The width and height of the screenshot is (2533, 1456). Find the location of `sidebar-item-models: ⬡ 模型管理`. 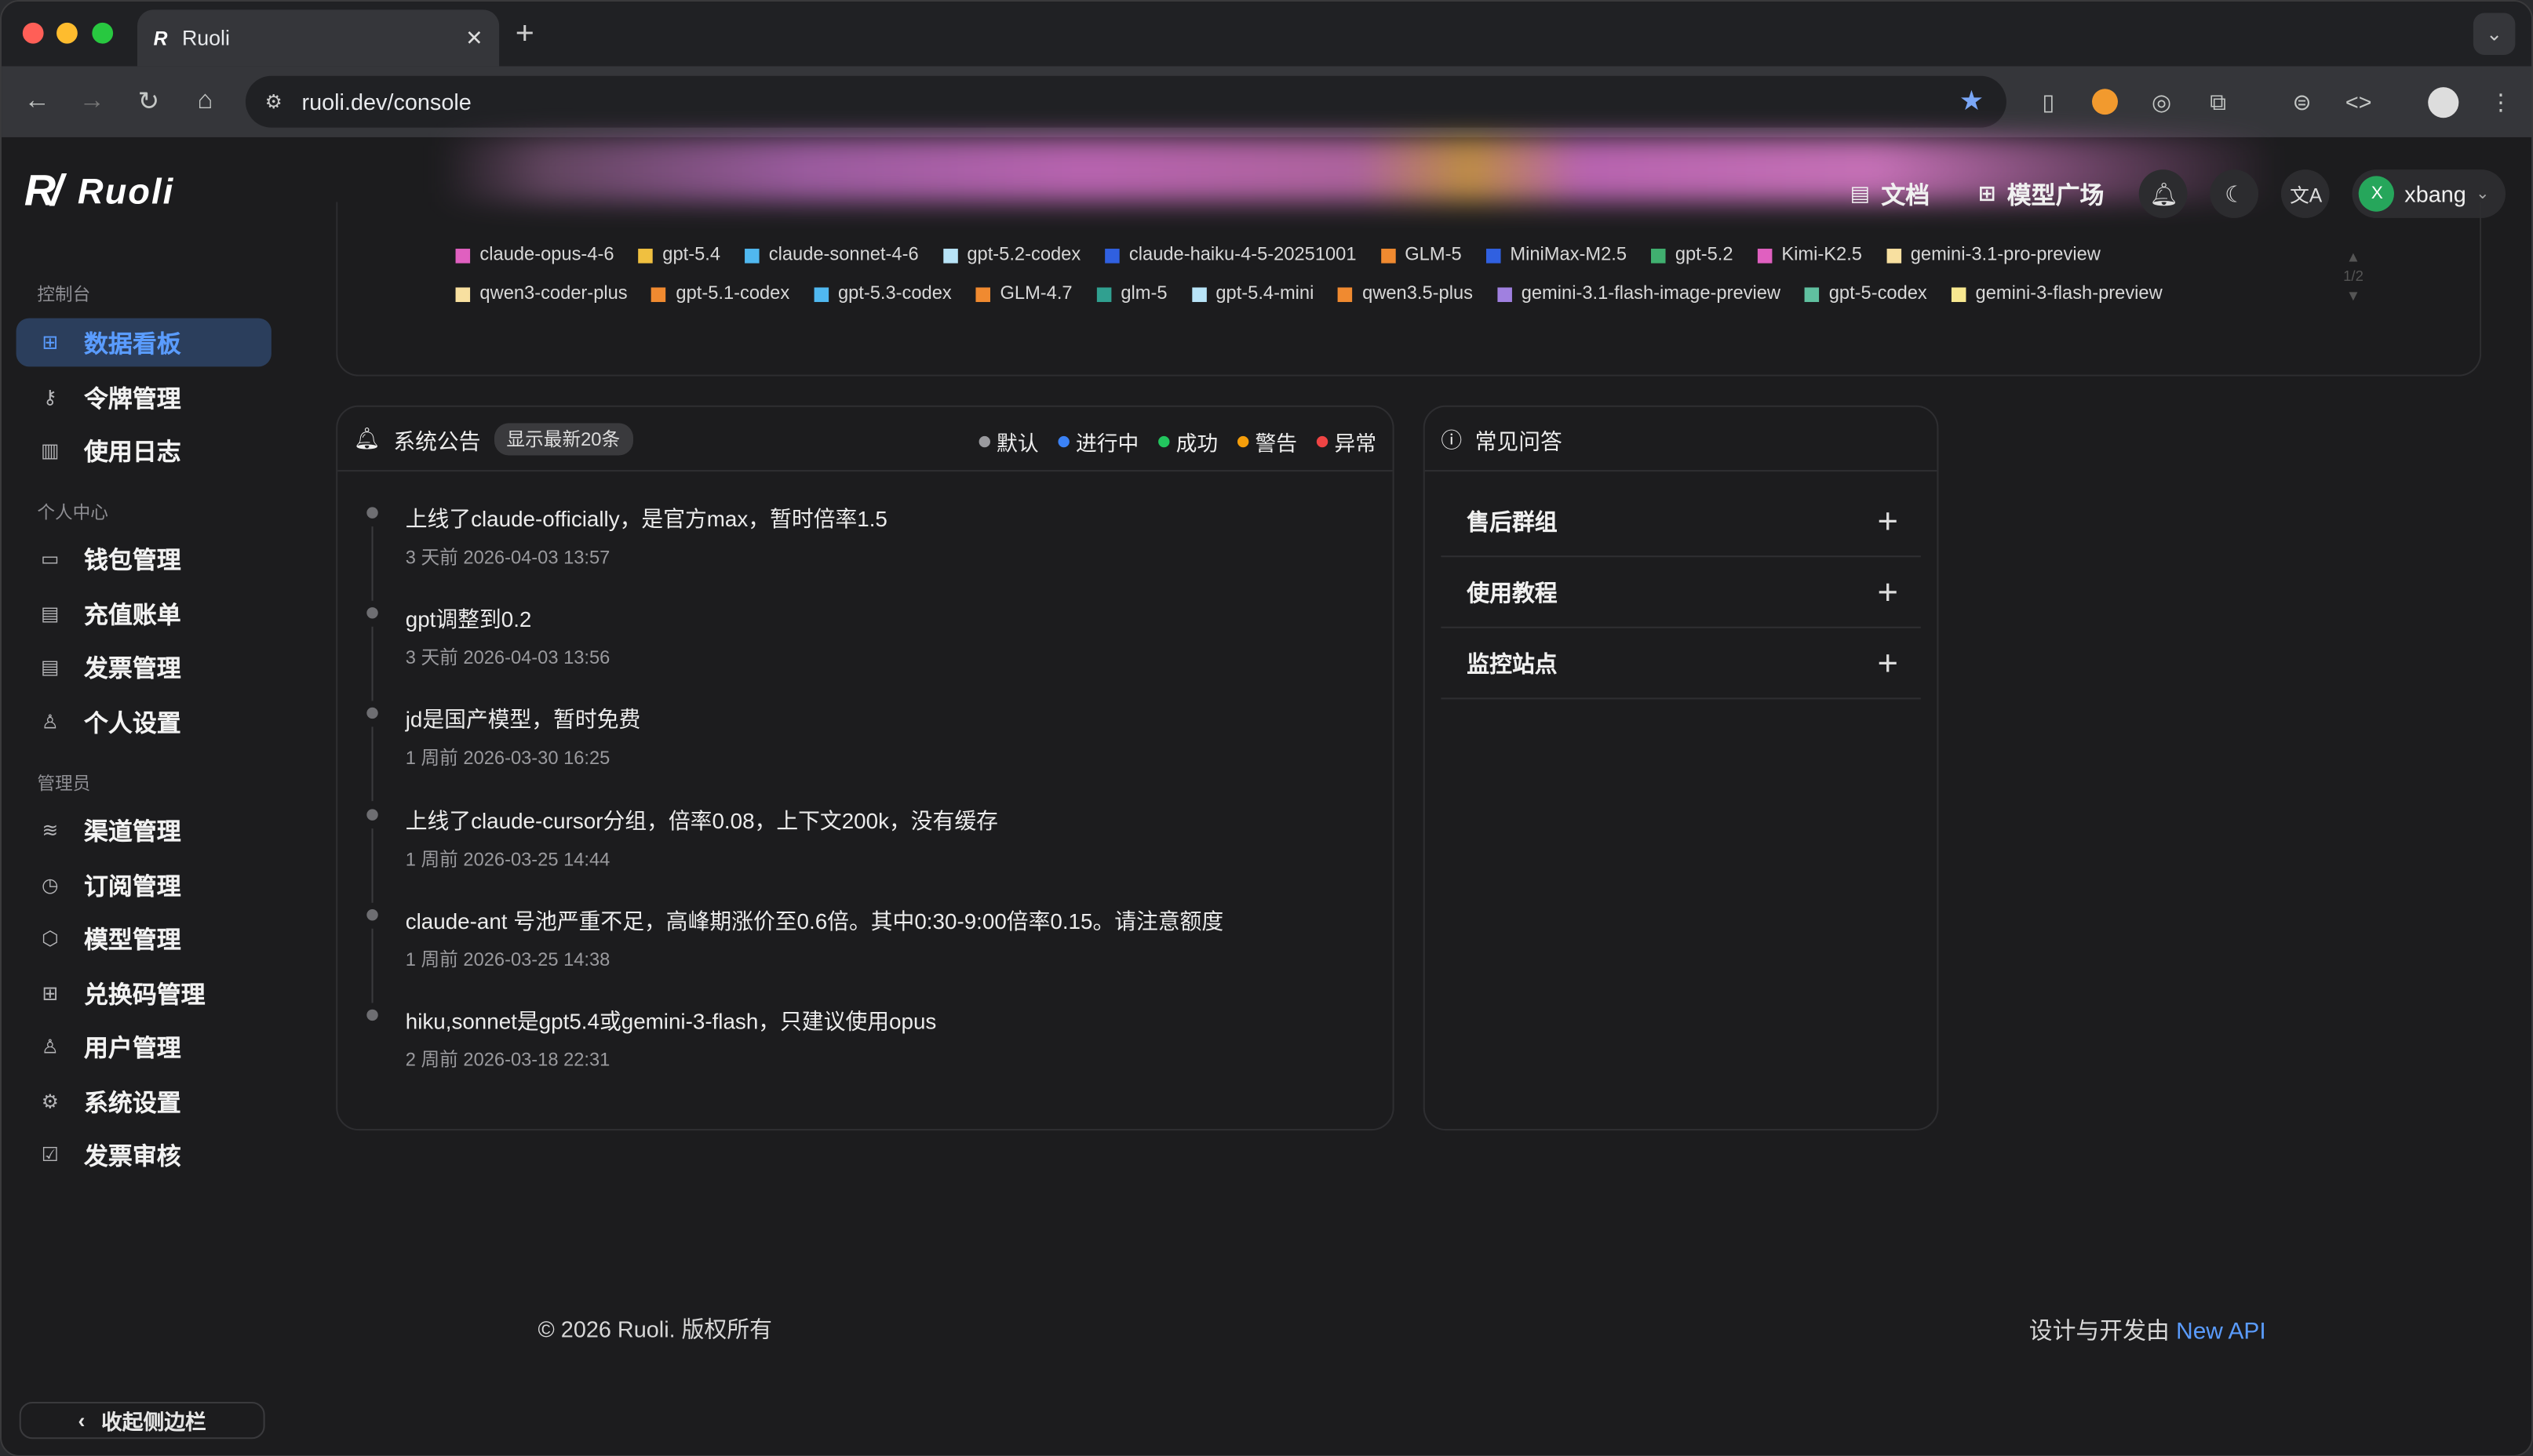

sidebar-item-models: ⬡ 模型管理 is located at coordinates (144, 938).